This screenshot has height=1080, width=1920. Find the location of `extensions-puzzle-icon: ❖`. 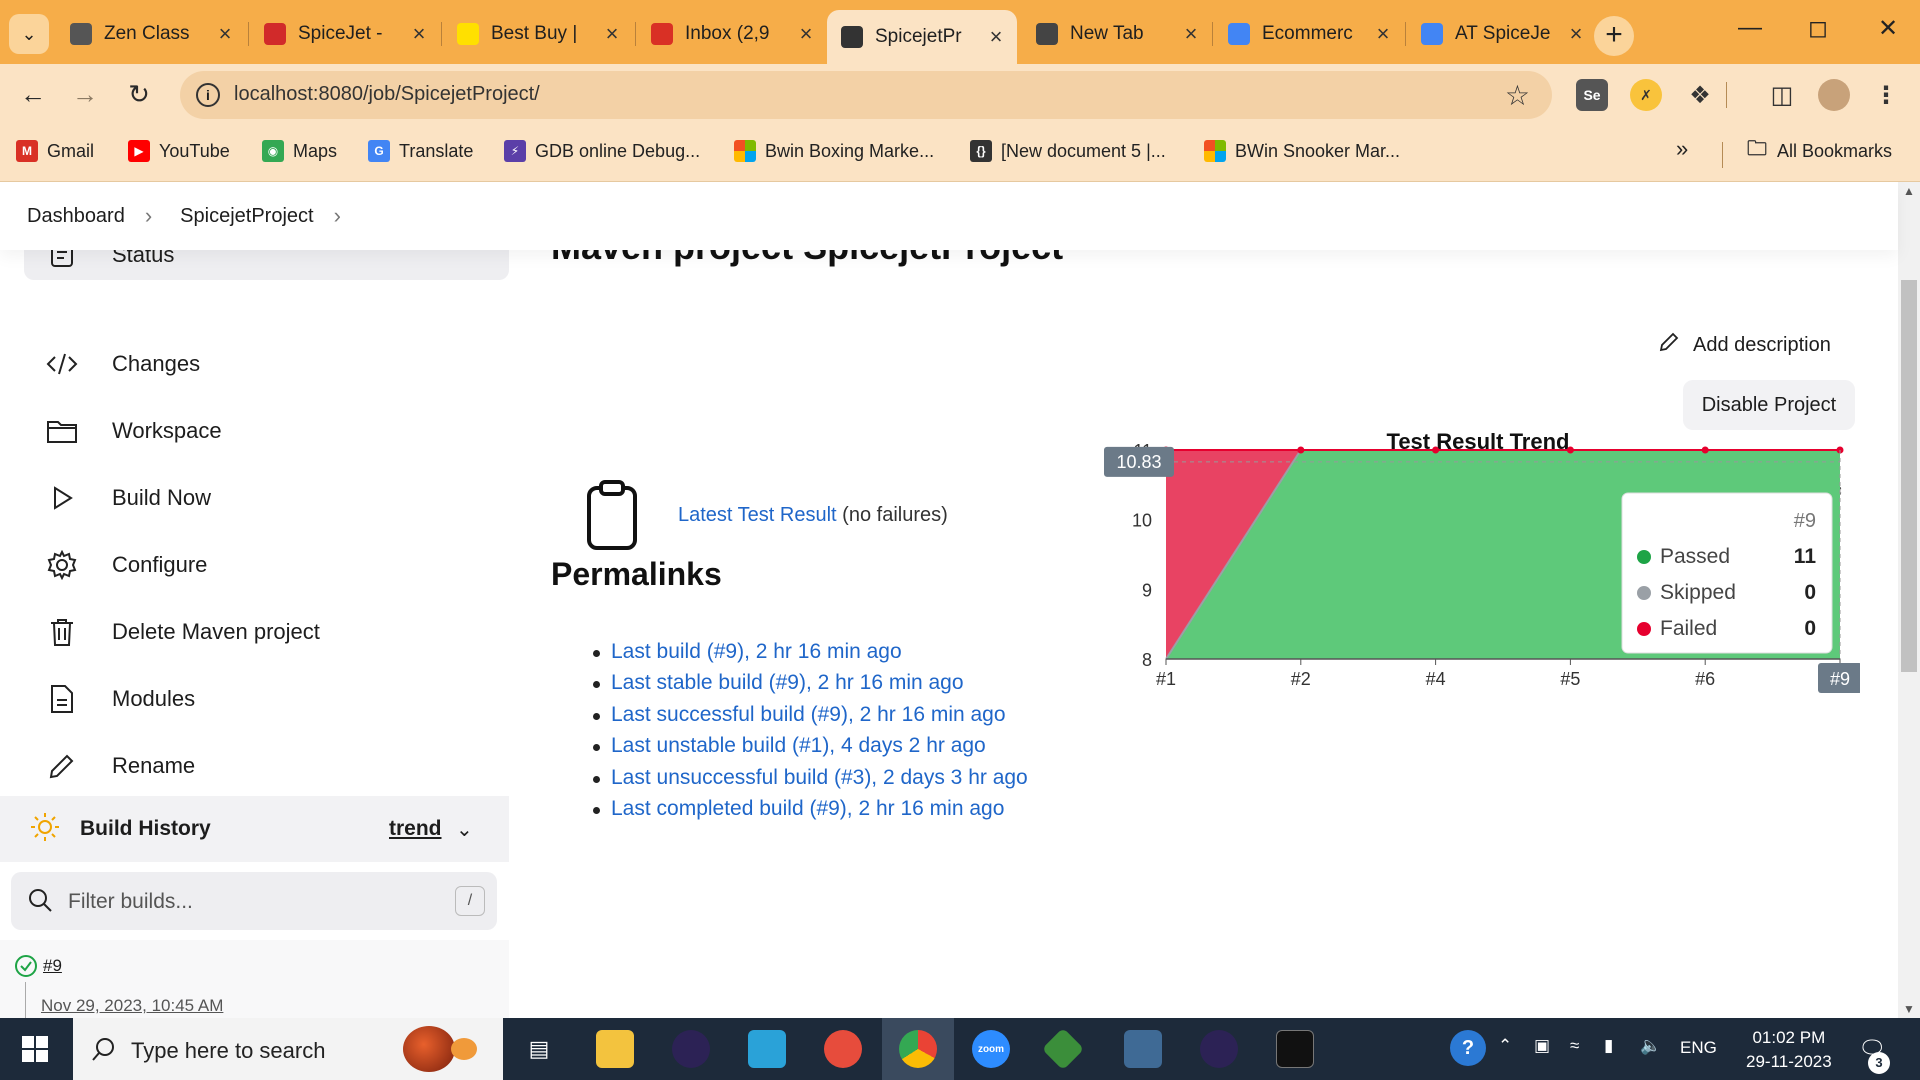

extensions-puzzle-icon: ❖ is located at coordinates (1700, 95).